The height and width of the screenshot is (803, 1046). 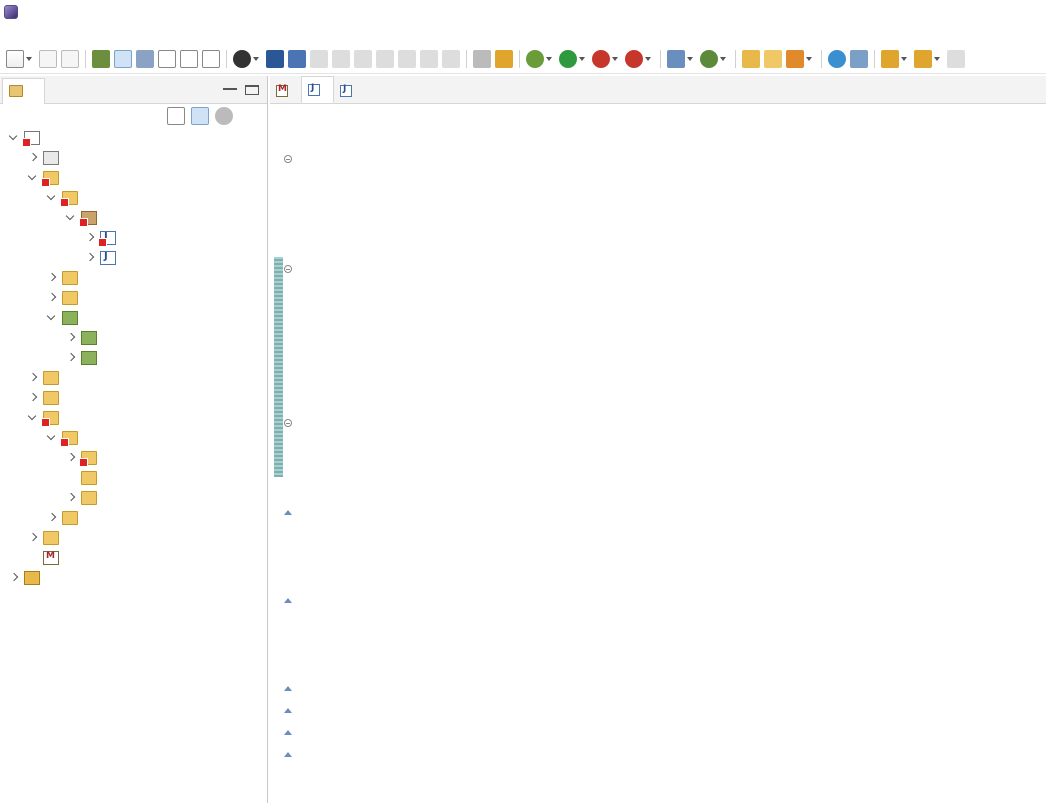 What do you see at coordinates (615, 59) in the screenshot?
I see `coverage-dropdown` at bounding box center [615, 59].